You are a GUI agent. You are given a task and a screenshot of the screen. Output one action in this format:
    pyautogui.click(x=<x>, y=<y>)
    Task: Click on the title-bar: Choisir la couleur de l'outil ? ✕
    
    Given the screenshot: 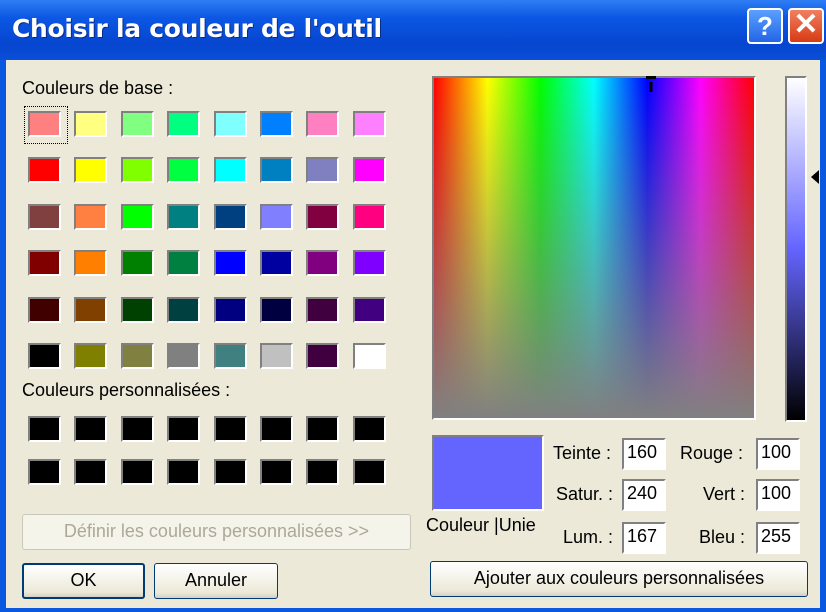 What is the action you would take?
    pyautogui.click(x=413, y=30)
    